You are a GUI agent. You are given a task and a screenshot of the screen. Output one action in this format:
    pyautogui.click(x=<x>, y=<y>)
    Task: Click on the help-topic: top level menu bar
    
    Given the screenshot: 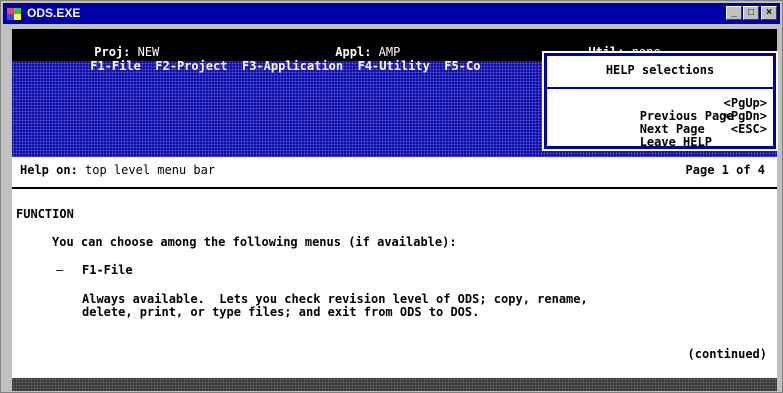 What is the action you would take?
    pyautogui.click(x=150, y=170)
    